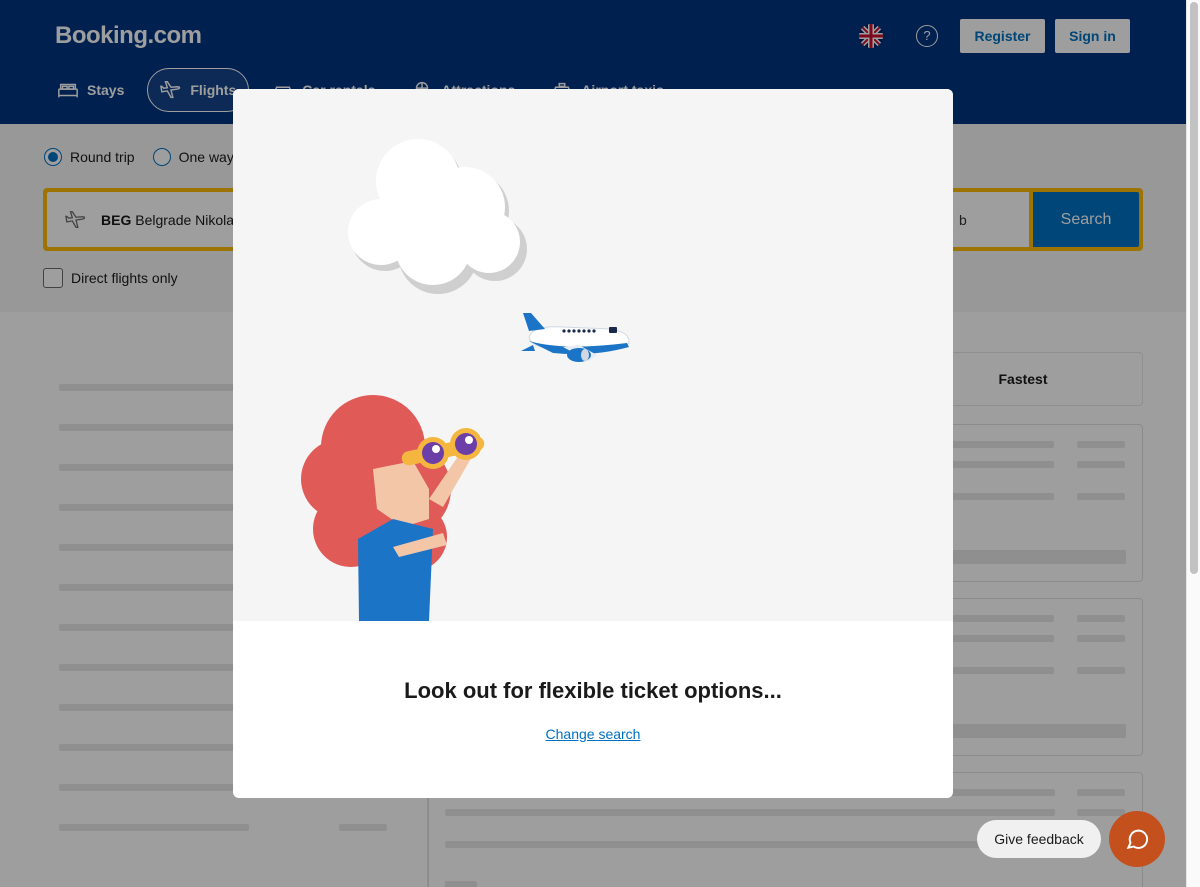  What do you see at coordinates (393, 508) in the screenshot?
I see `girl-with-binoculars-icon` at bounding box center [393, 508].